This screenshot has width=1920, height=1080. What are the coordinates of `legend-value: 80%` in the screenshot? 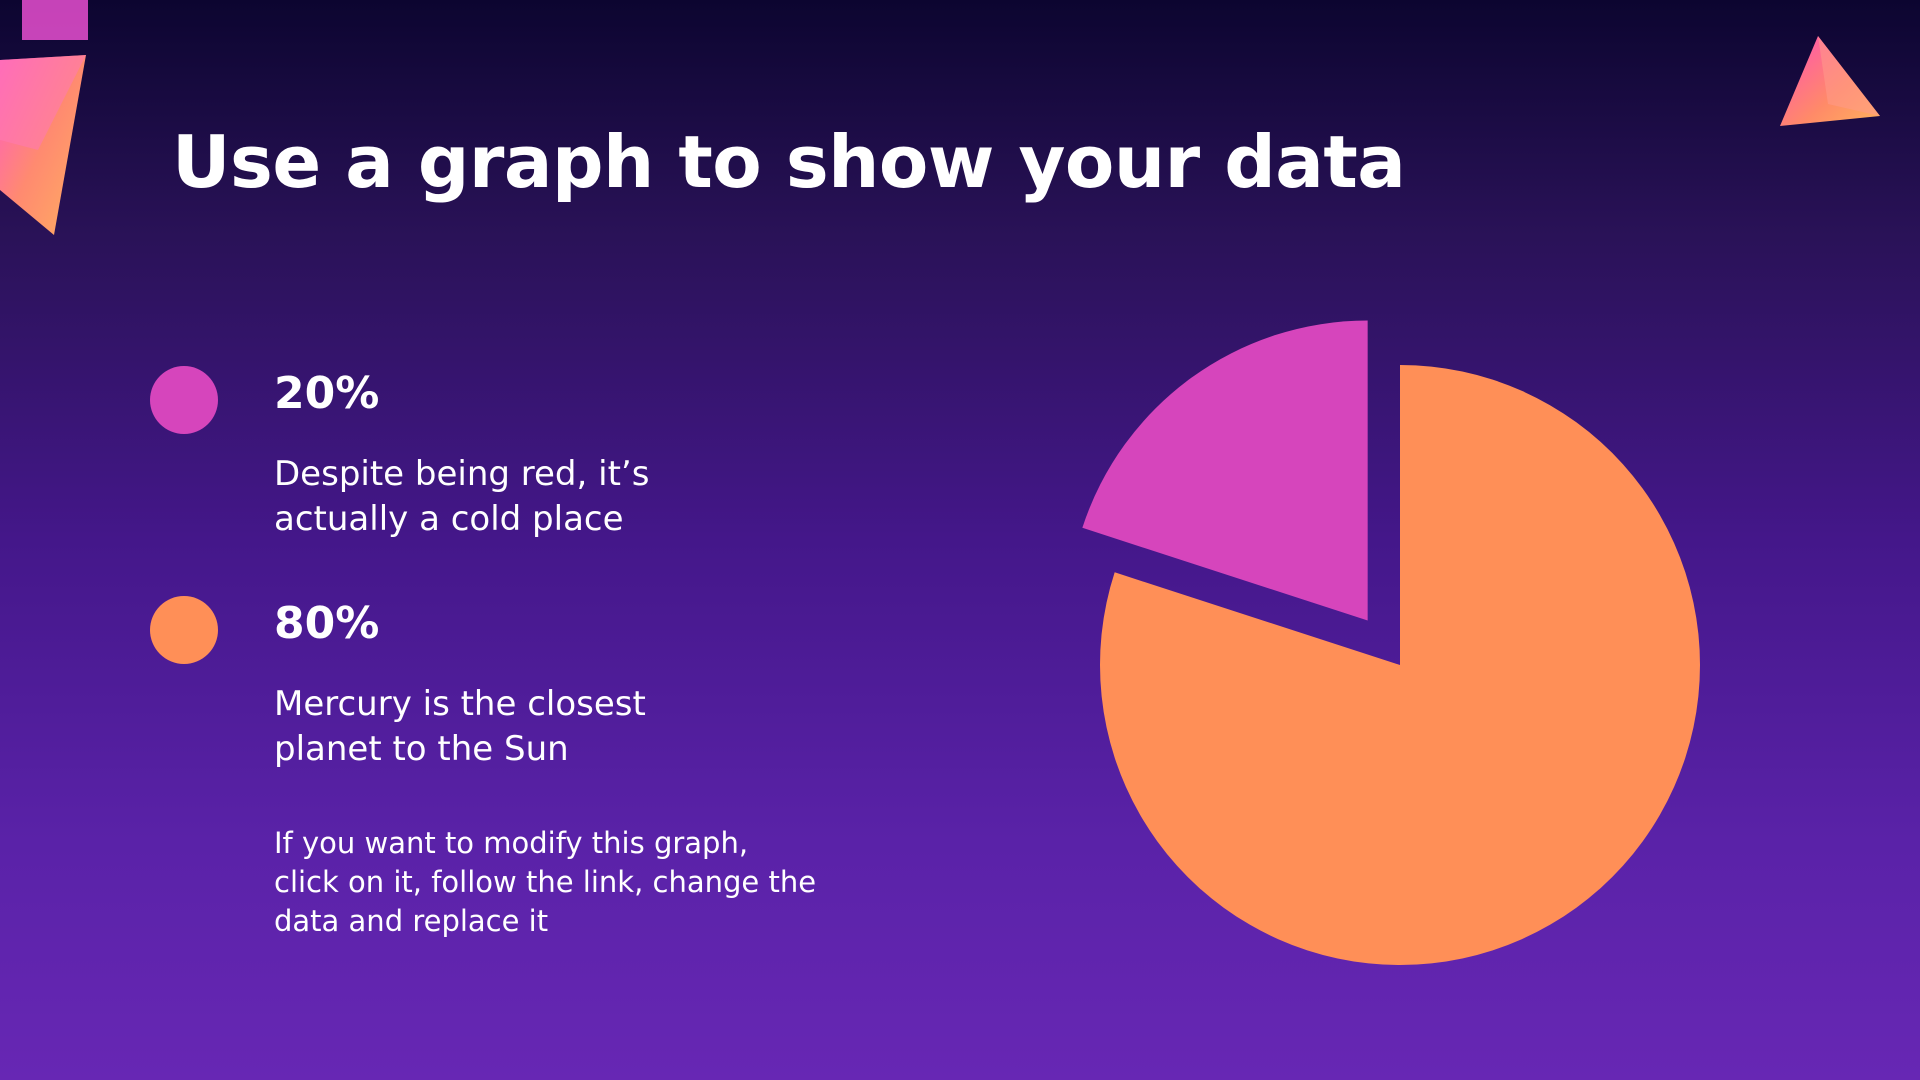 It's located at (327, 623).